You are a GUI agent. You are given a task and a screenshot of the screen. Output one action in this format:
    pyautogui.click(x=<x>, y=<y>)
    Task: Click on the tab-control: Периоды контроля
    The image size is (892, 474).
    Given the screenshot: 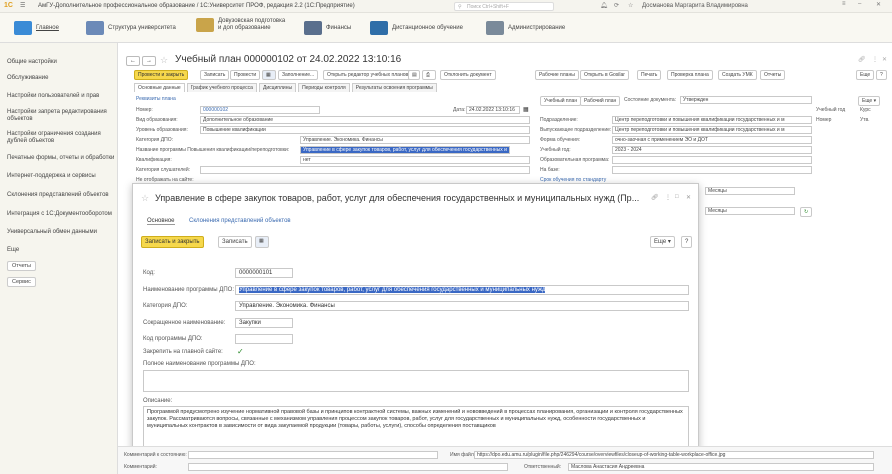 What is the action you would take?
    pyautogui.click(x=324, y=87)
    